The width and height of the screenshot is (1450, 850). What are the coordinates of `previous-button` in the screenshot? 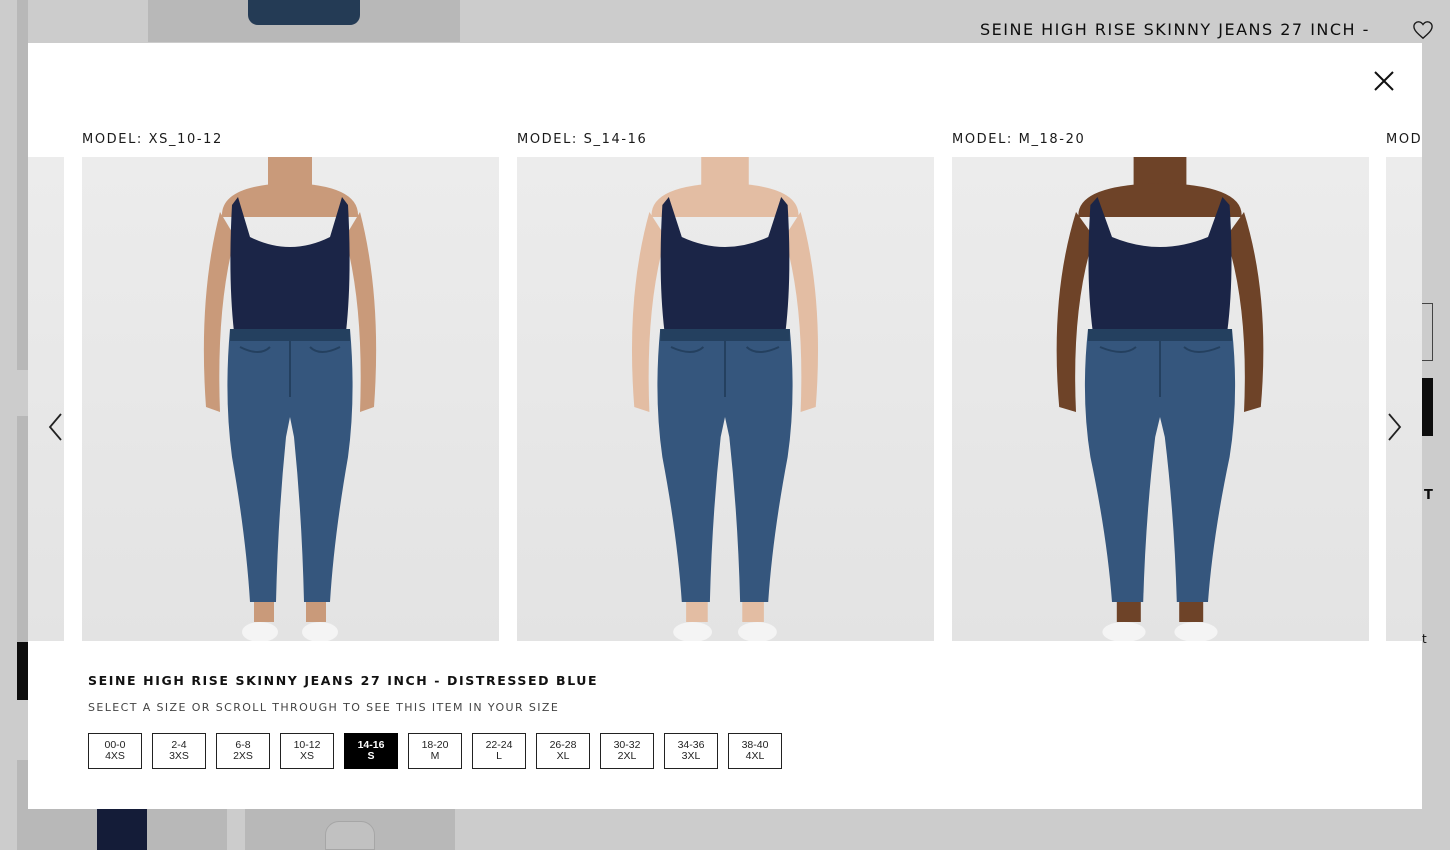 It's located at (56, 427).